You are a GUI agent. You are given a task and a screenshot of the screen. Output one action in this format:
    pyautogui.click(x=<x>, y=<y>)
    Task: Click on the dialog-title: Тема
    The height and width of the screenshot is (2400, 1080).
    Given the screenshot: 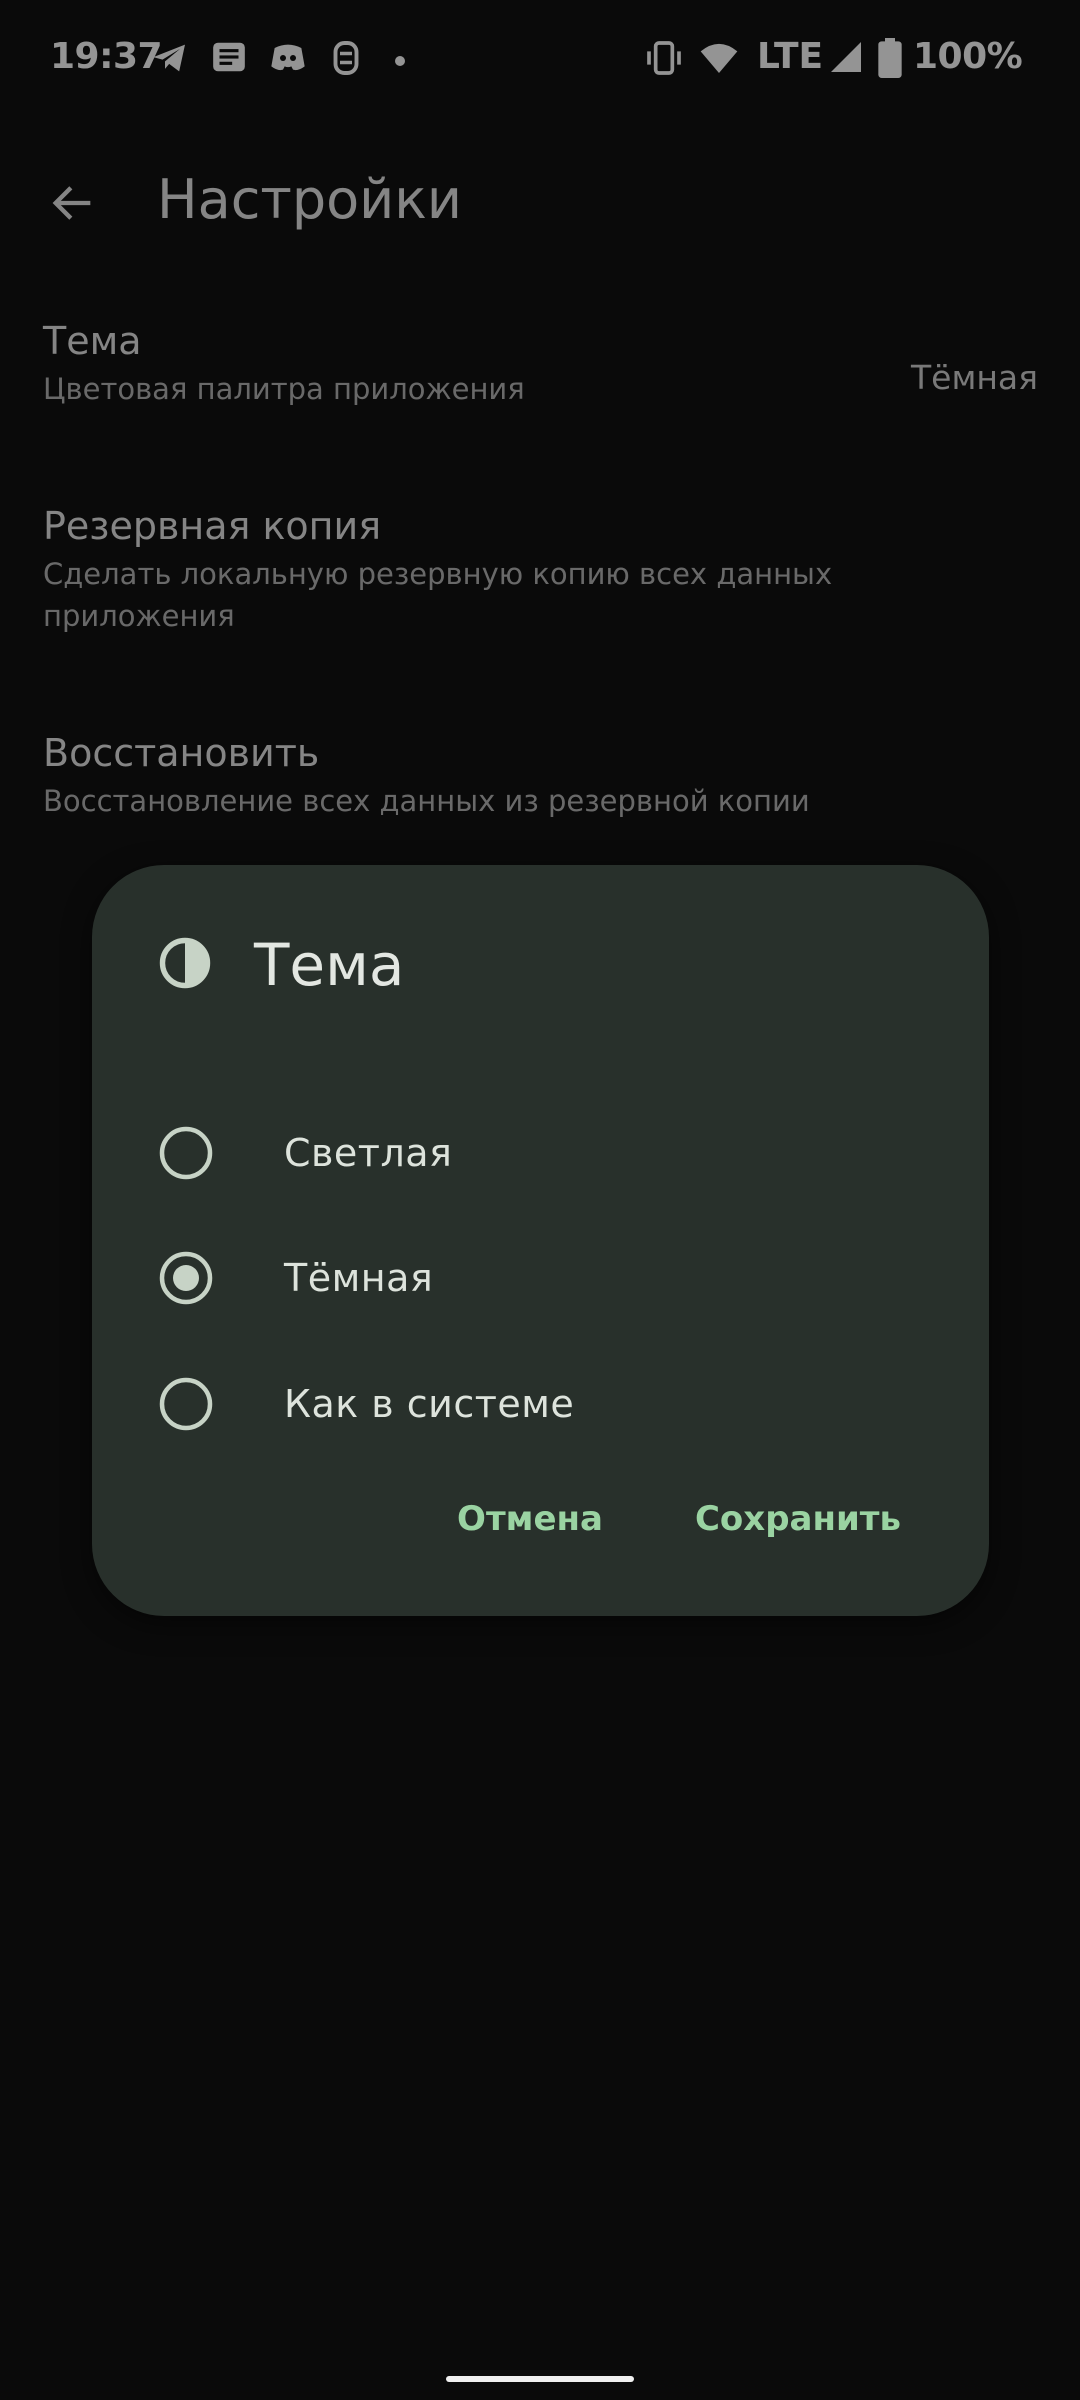 What is the action you would take?
    pyautogui.click(x=329, y=965)
    